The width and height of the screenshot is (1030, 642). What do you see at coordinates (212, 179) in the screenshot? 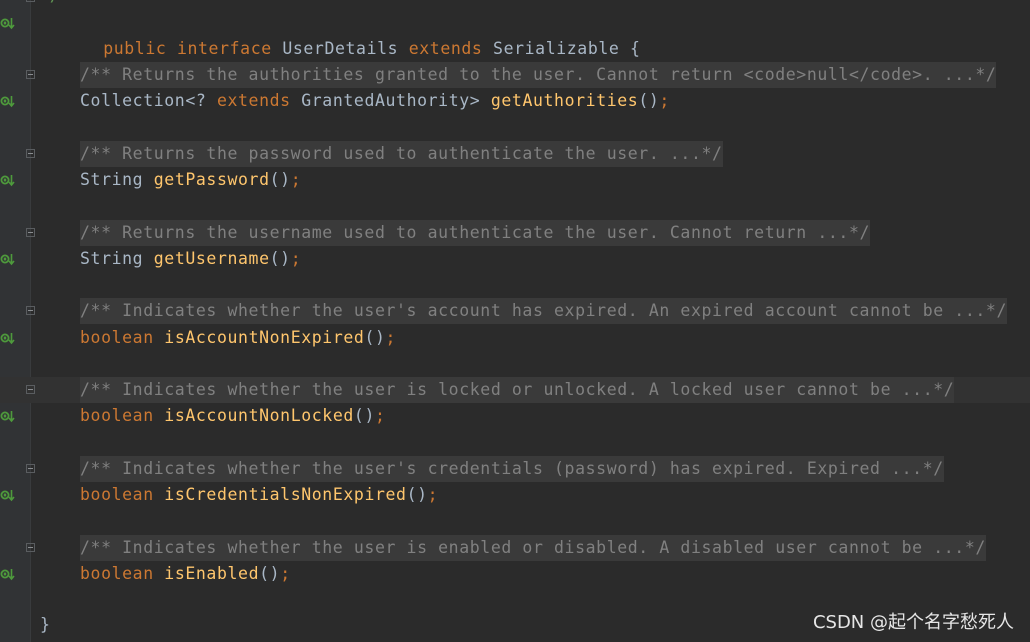
I see `method-name: getPassword` at bounding box center [212, 179].